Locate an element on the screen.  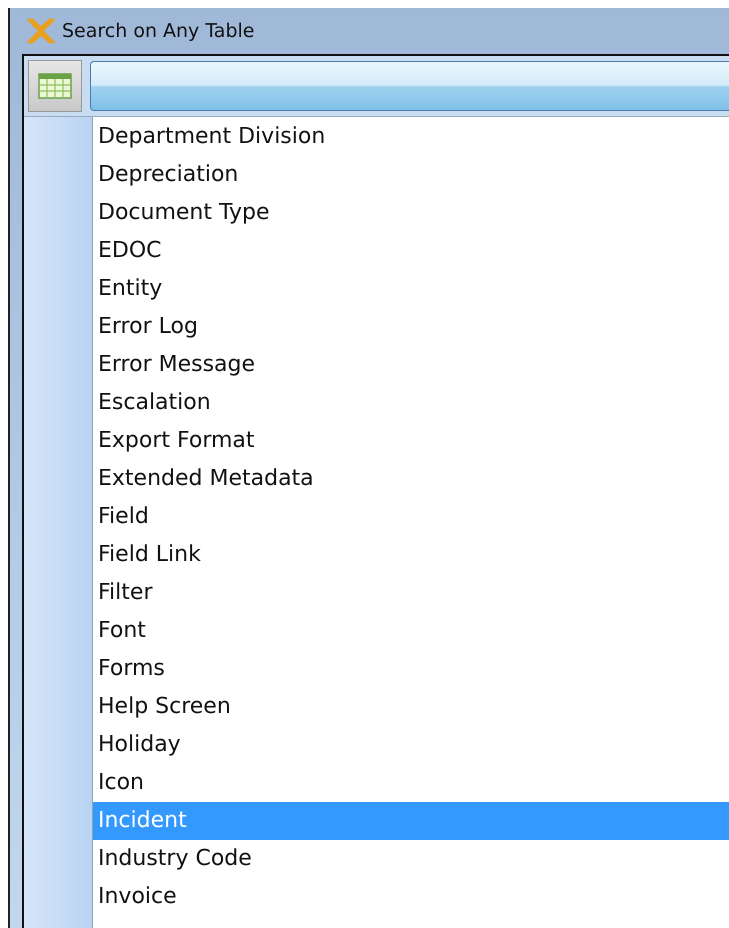
list-item: Filter is located at coordinates (411, 593).